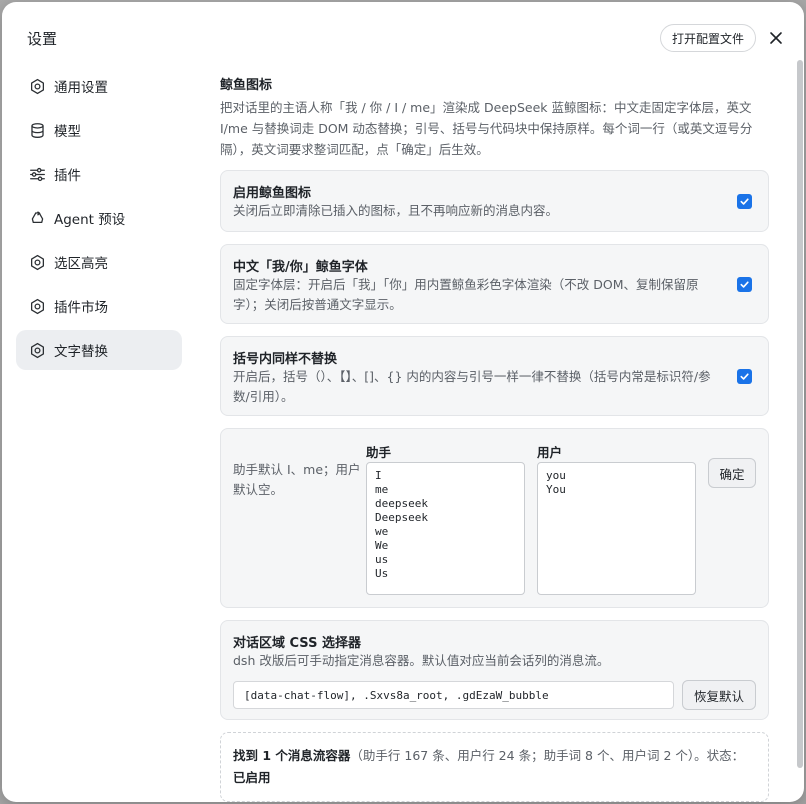  I want to click on sidebar-item-plugins: 插件, so click(99, 174).